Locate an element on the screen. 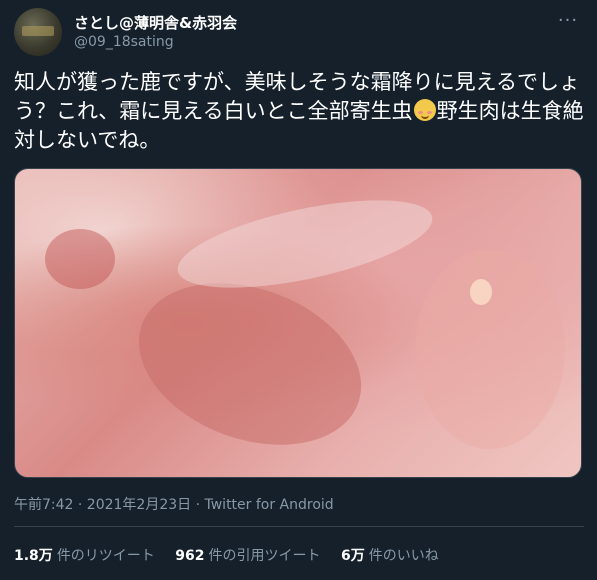 This screenshot has width=597, height=580. smiling-face-with-blush-icon is located at coordinates (424, 110).